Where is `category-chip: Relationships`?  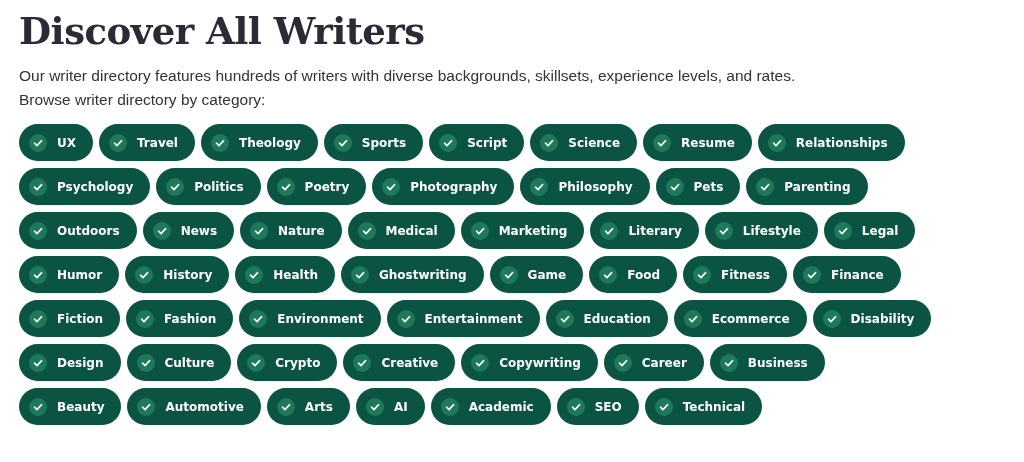
category-chip: Relationships is located at coordinates (831, 143).